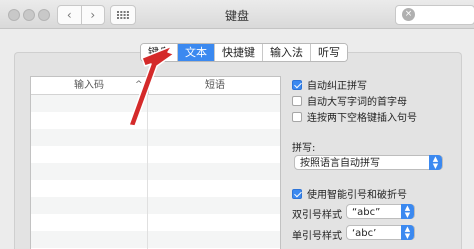 The width and height of the screenshot is (474, 249). I want to click on double-quote-label: 双引号样式, so click(317, 215).